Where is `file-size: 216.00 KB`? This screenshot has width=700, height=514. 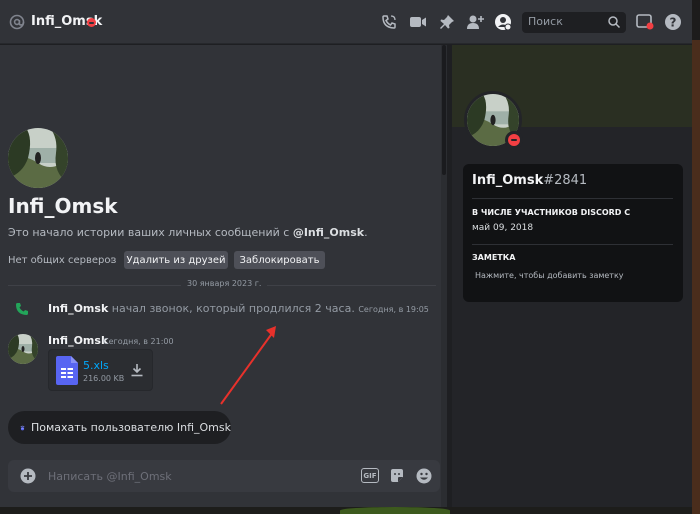
file-size: 216.00 KB is located at coordinates (104, 378).